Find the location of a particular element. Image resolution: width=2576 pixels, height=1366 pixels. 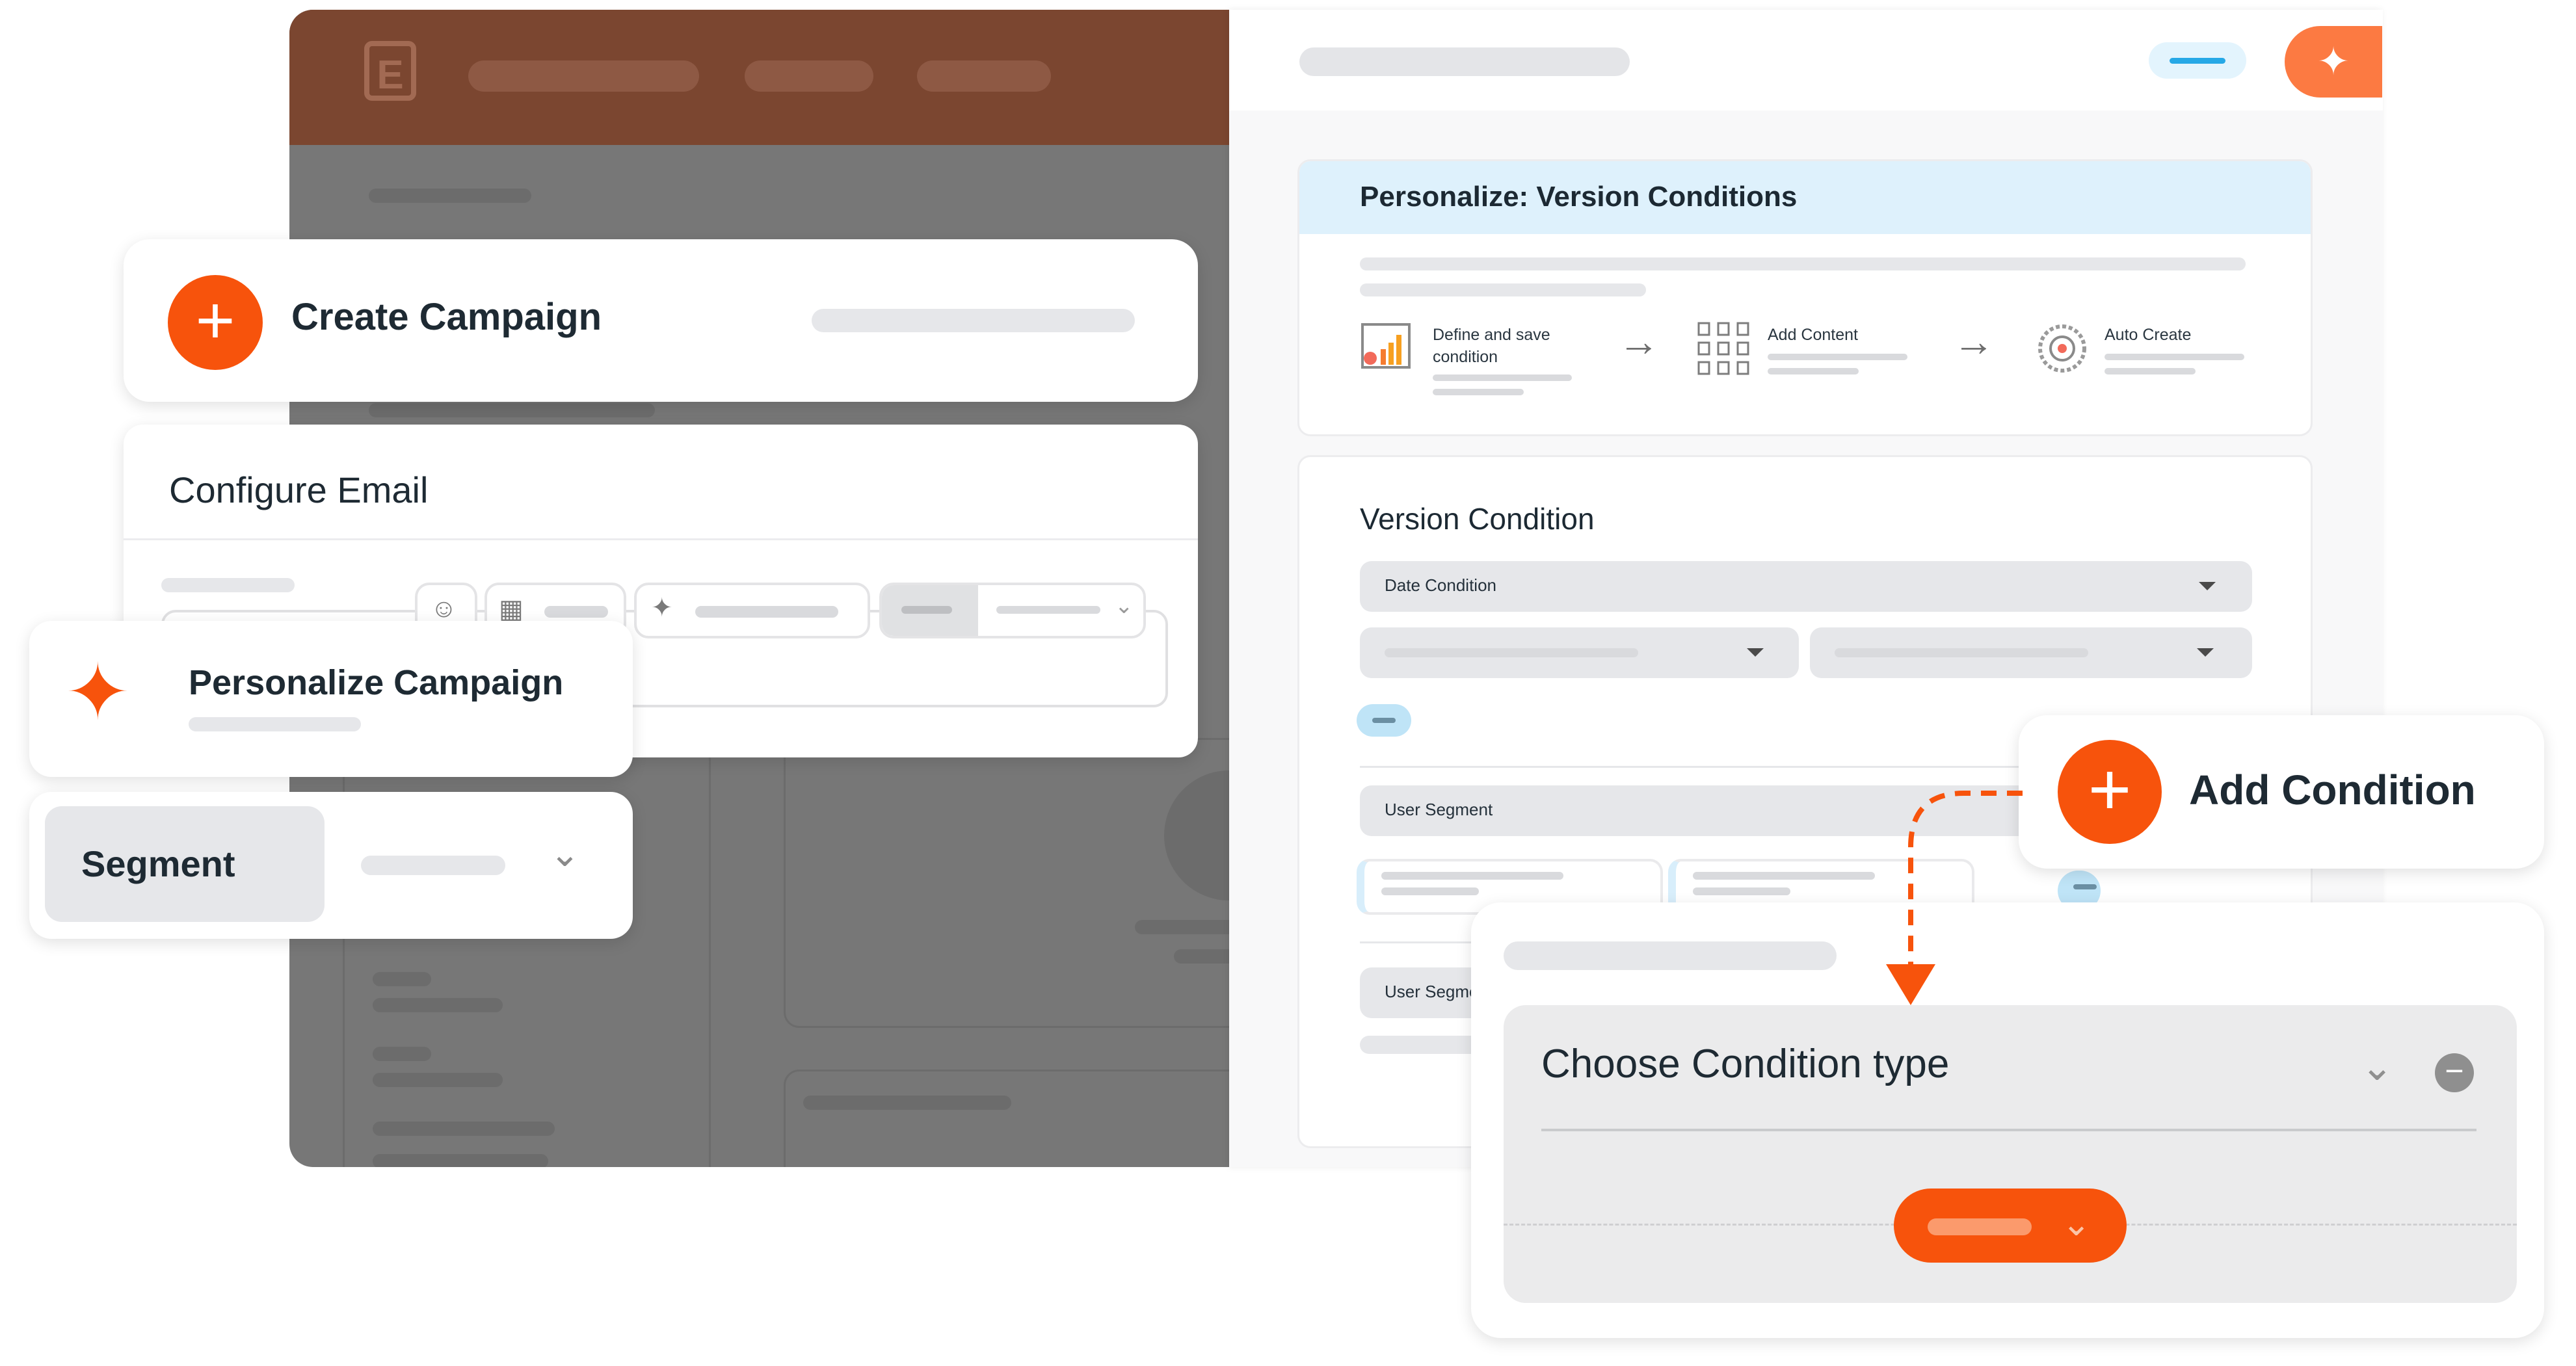

grid-icon is located at coordinates (1724, 348).